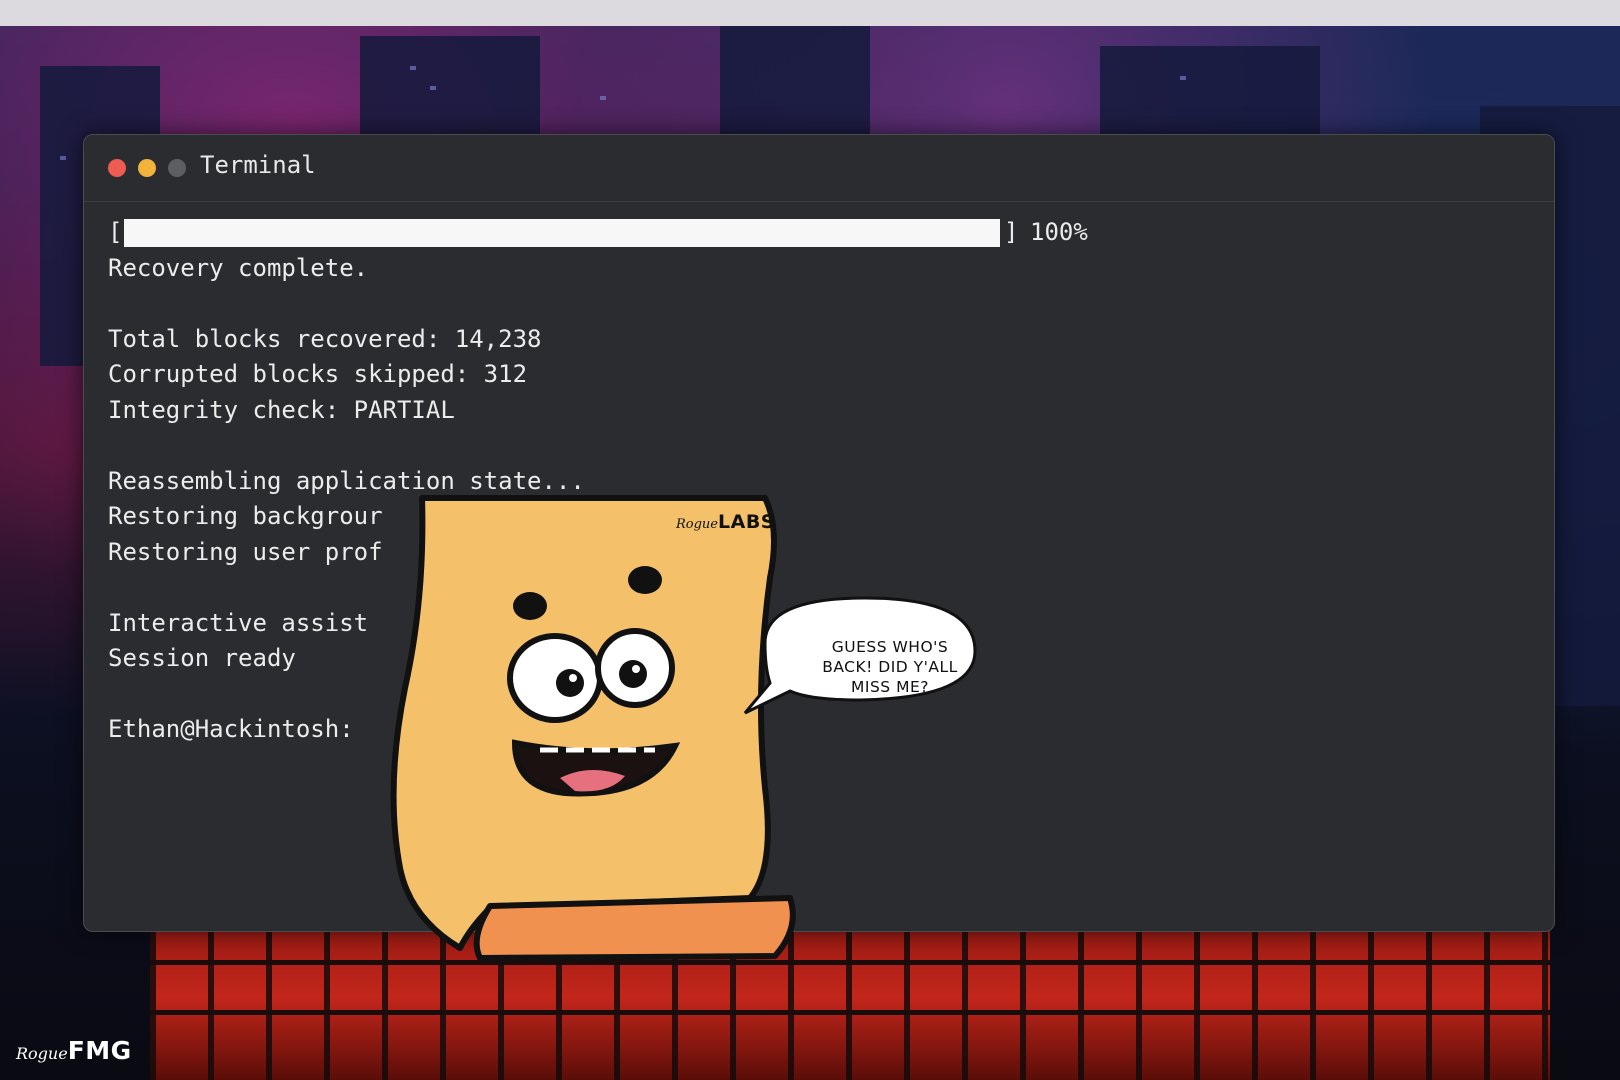 This screenshot has height=1080, width=1620. I want to click on terminal-line-corrupted-blocks: Corrupted blocks skipped: 312, so click(318, 374).